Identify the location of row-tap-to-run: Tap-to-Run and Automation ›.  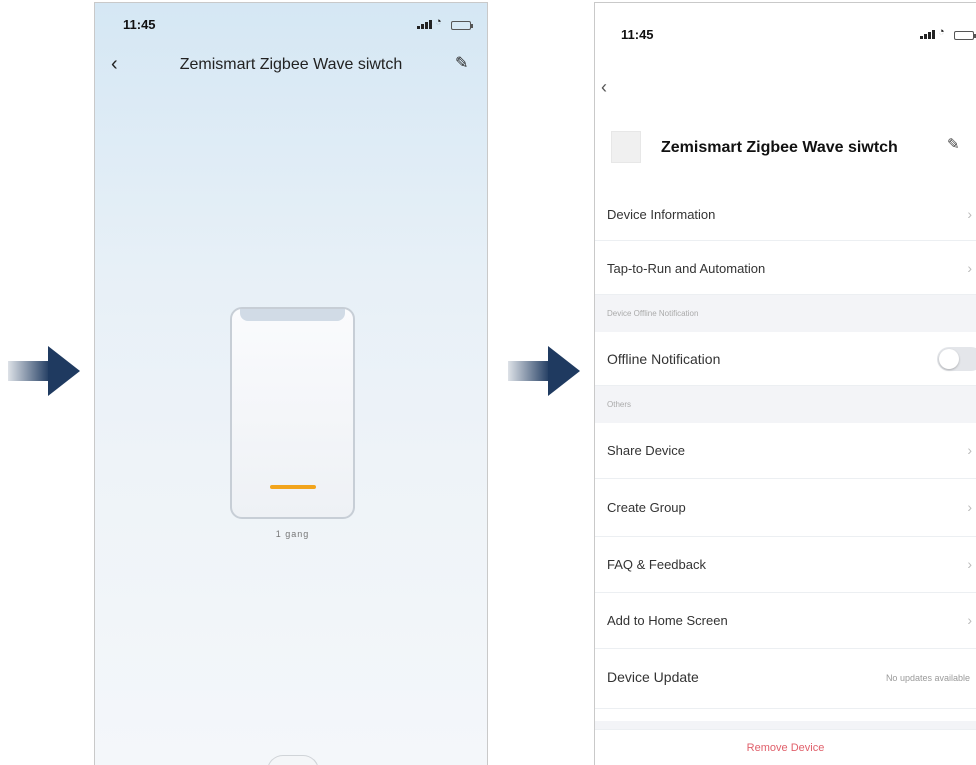
(785, 268).